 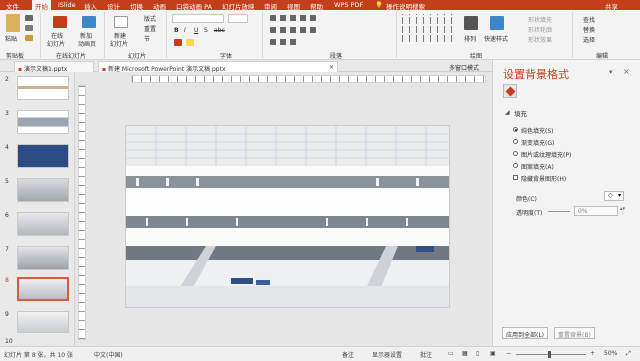 What do you see at coordinates (515, 165) in the screenshot?
I see `pattern-fill-radio` at bounding box center [515, 165].